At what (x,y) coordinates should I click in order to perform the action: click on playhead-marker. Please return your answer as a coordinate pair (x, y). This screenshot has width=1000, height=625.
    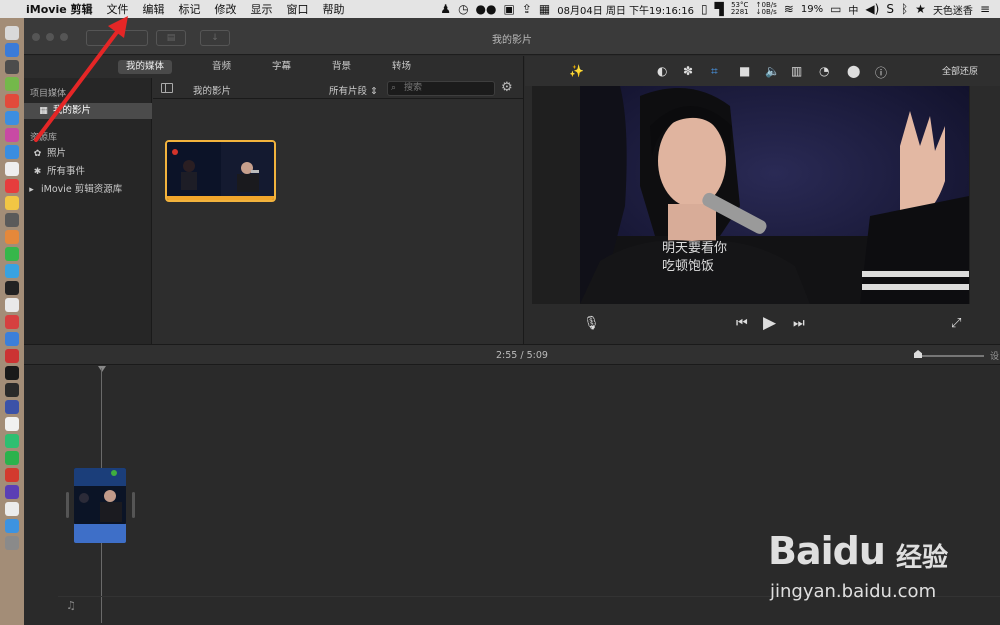
    Looking at the image, I should click on (102, 369).